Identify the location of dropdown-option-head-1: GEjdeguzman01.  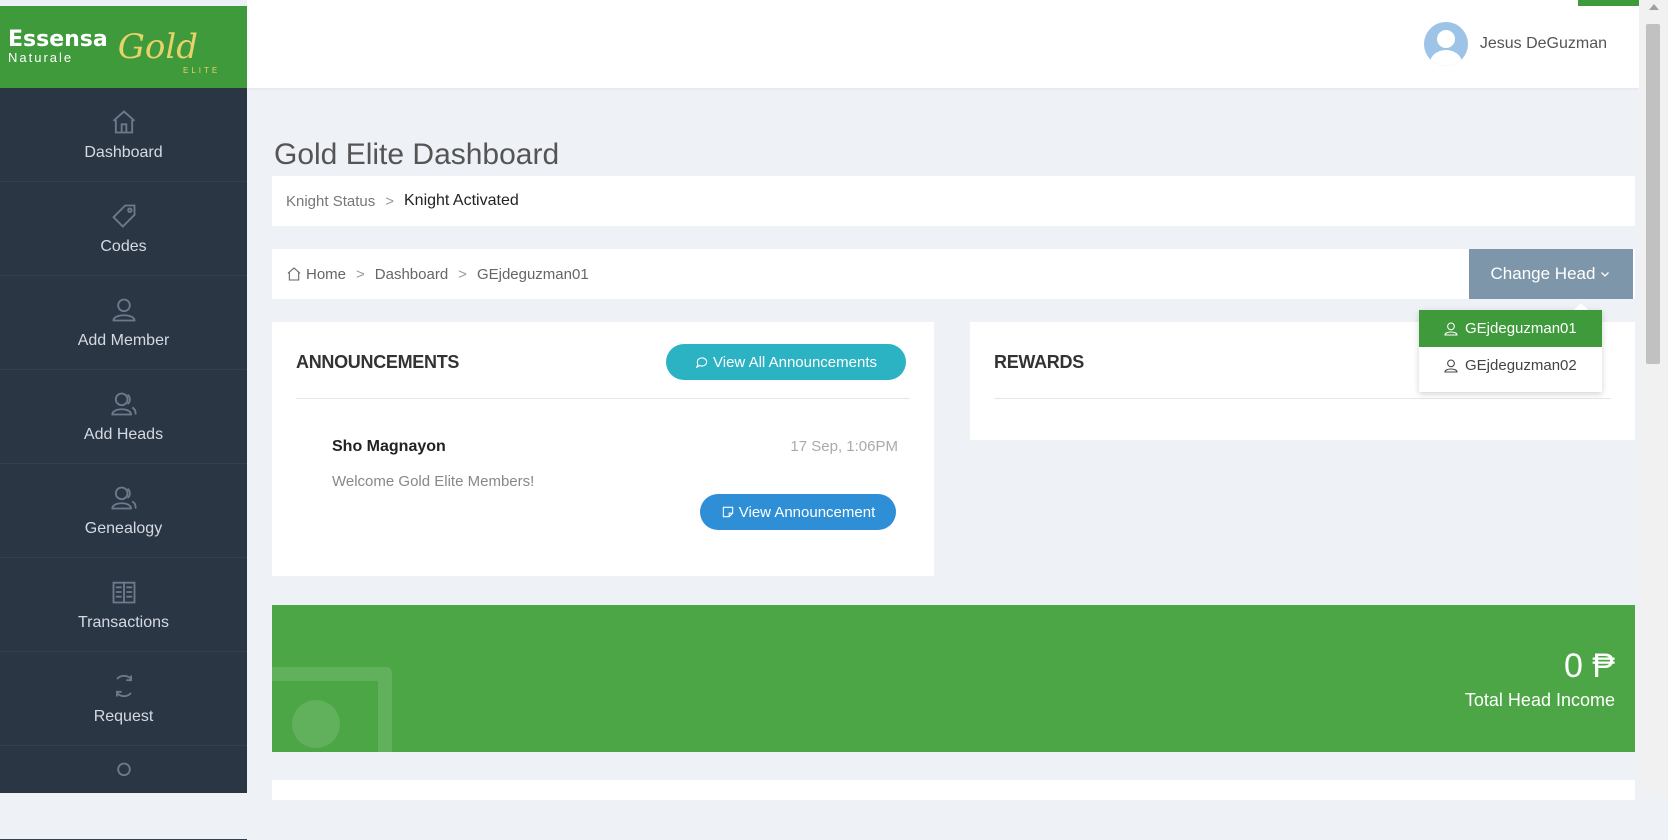
(1510, 328).